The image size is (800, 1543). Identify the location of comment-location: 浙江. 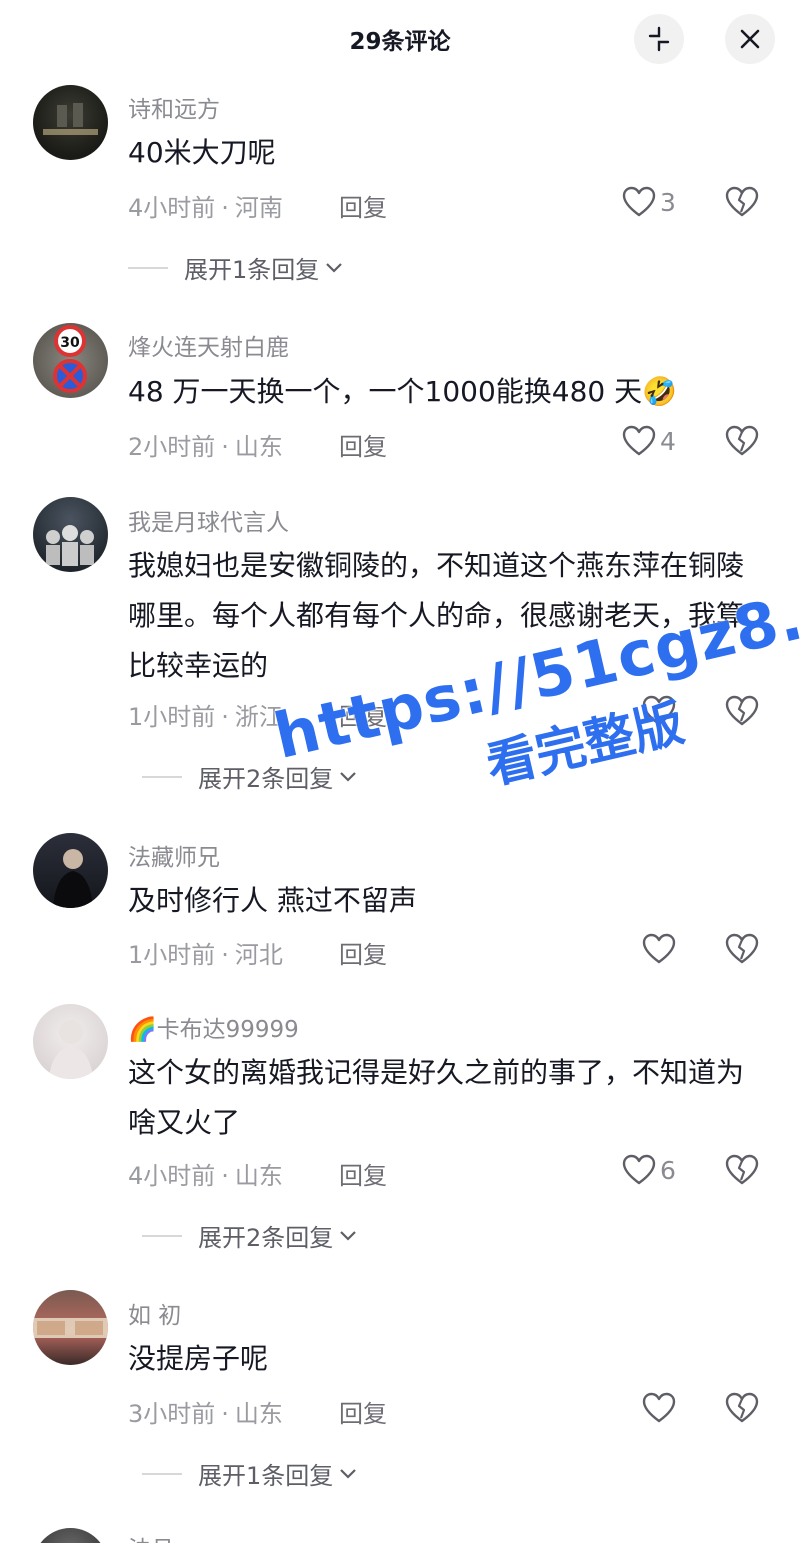
(258, 717).